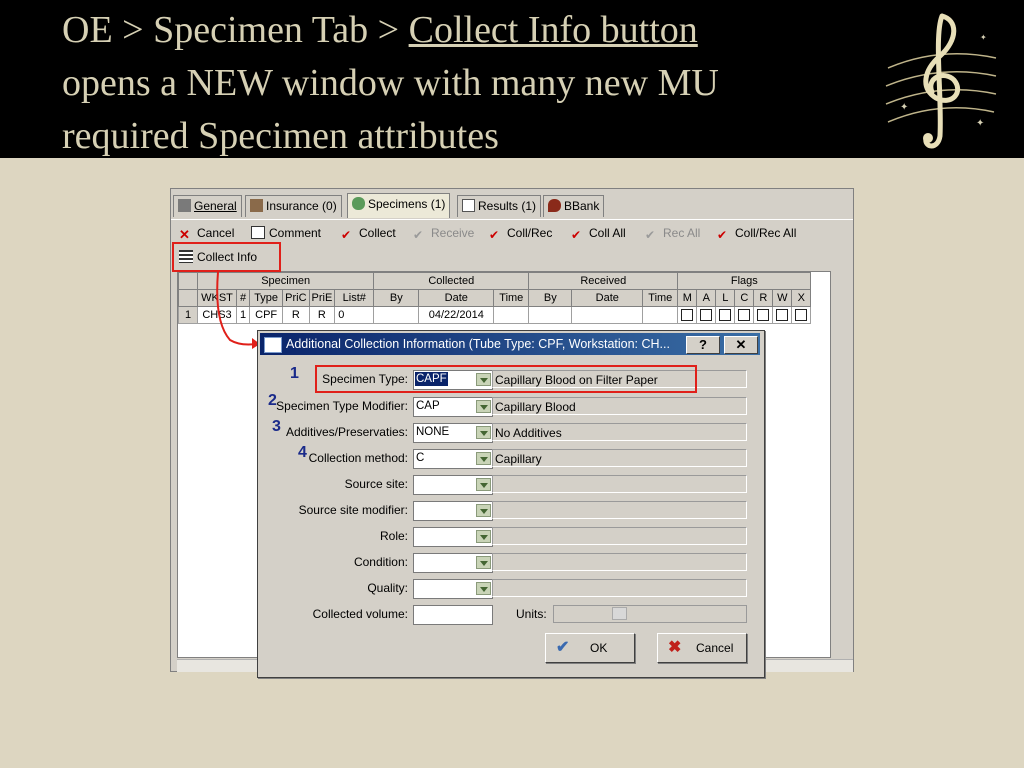 Image resolution: width=1024 pixels, height=768 pixels. Describe the element at coordinates (453, 615) in the screenshot. I see `collected-volume-input` at that location.